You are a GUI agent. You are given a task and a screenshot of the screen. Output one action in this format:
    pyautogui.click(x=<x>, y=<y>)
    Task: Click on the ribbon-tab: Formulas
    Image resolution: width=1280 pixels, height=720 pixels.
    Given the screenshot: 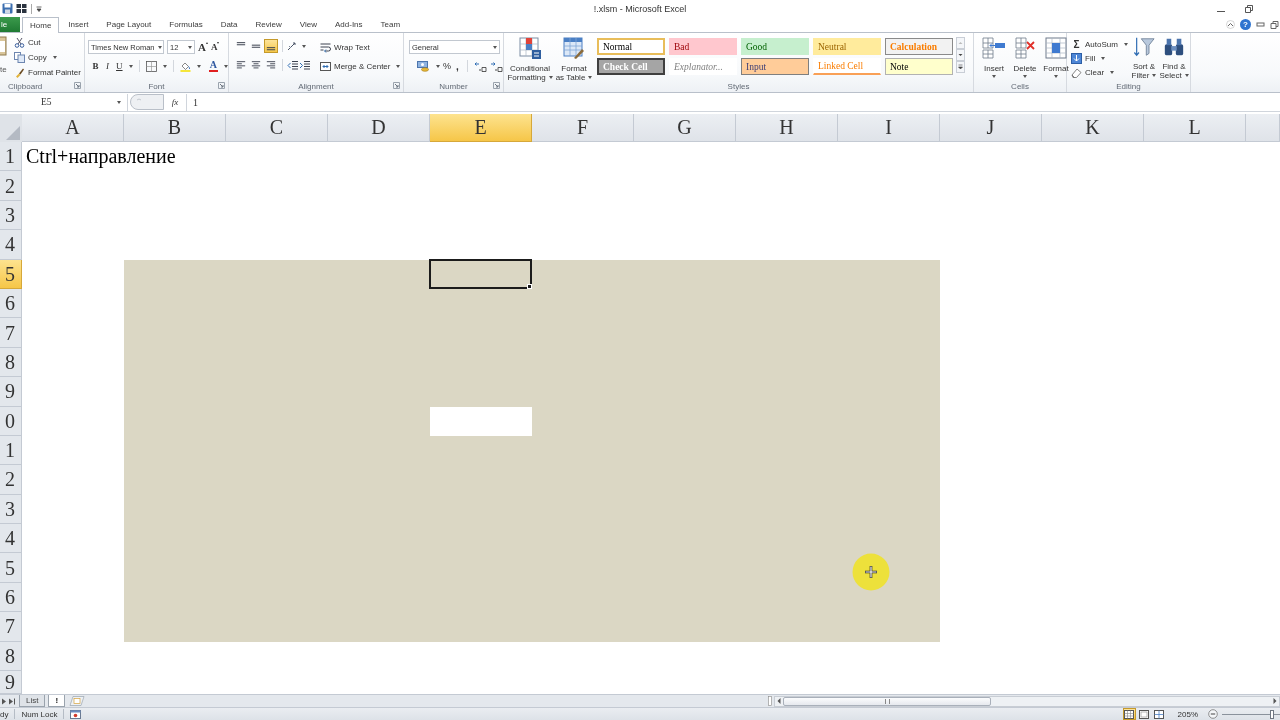 What is the action you would take?
    pyautogui.click(x=186, y=24)
    